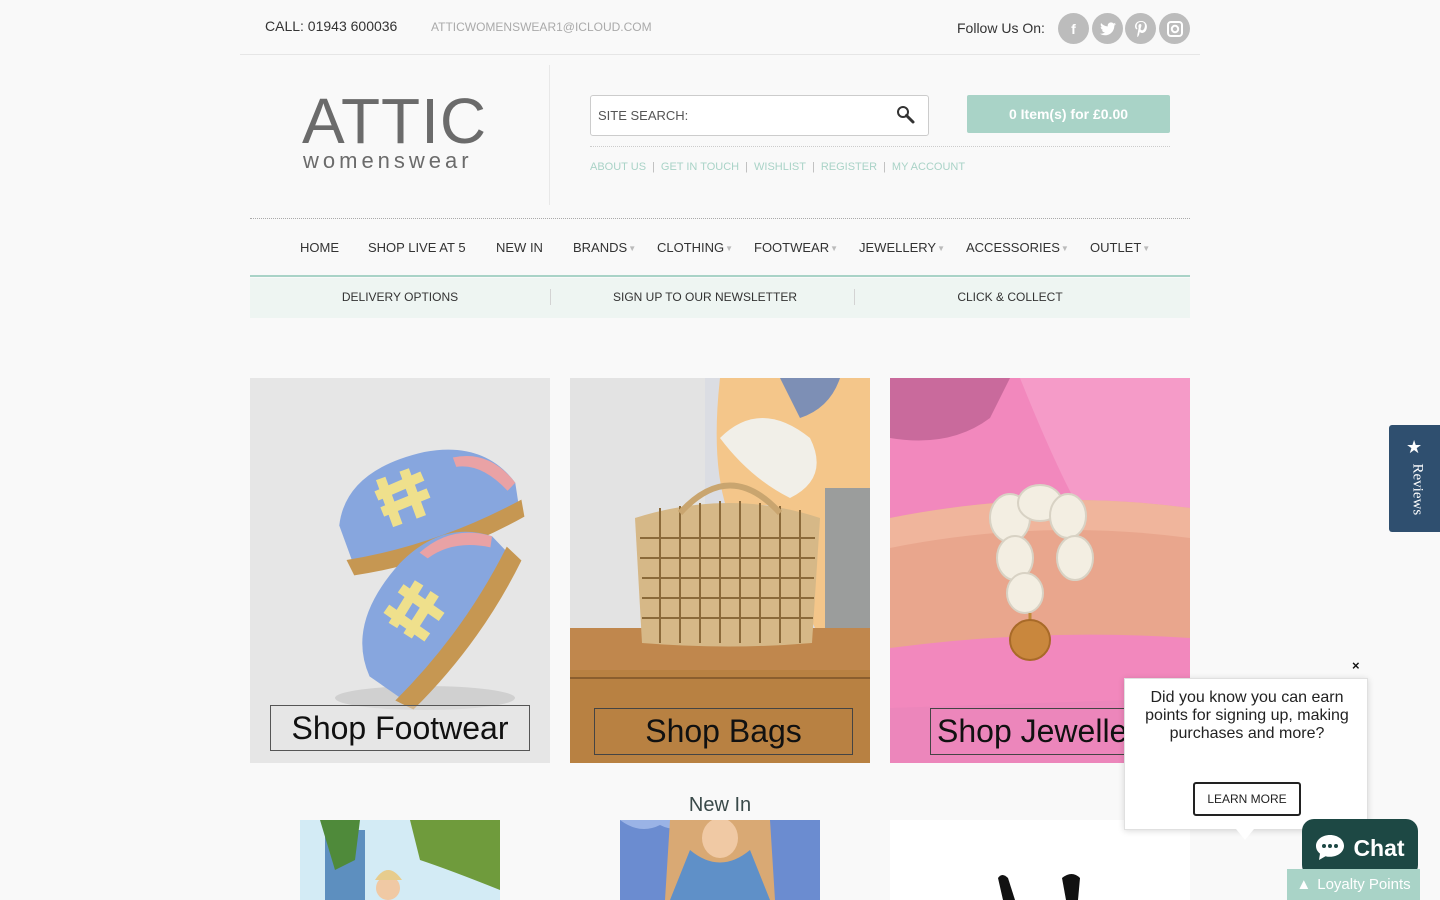  What do you see at coordinates (600, 247) in the screenshot?
I see `nav-label: BRANDS` at bounding box center [600, 247].